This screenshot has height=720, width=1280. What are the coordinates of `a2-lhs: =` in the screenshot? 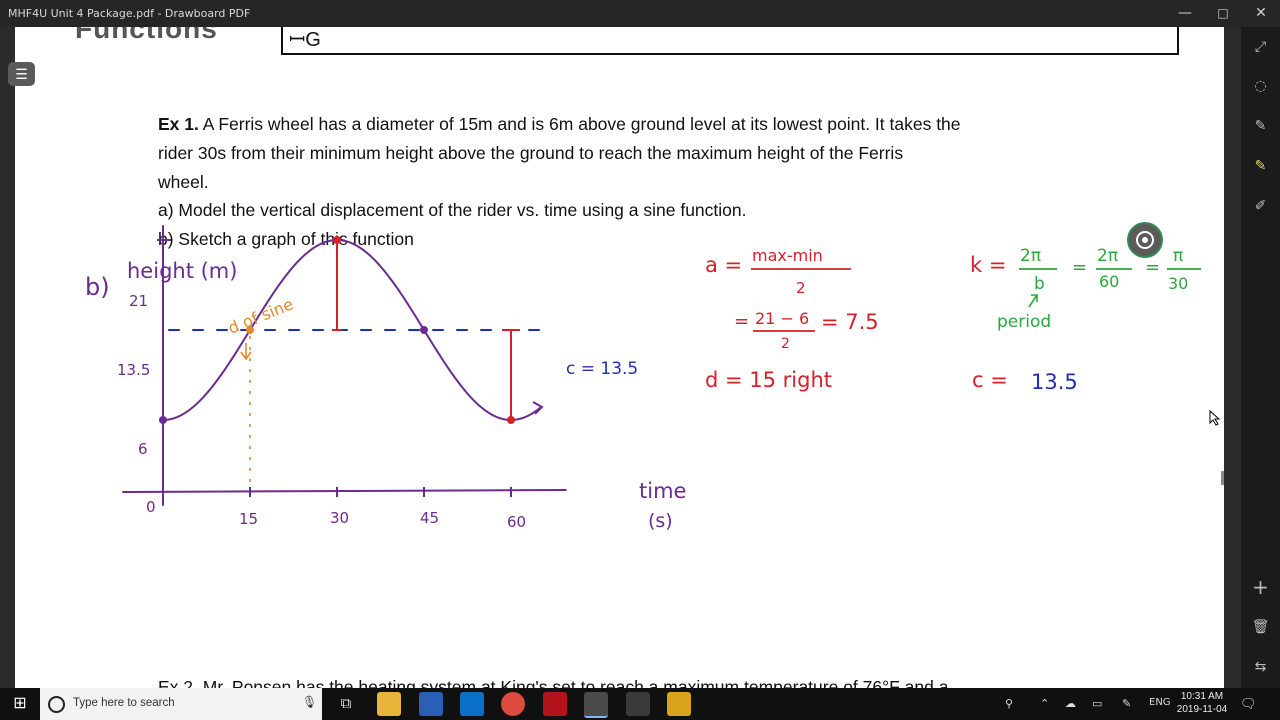 It's located at (741, 321).